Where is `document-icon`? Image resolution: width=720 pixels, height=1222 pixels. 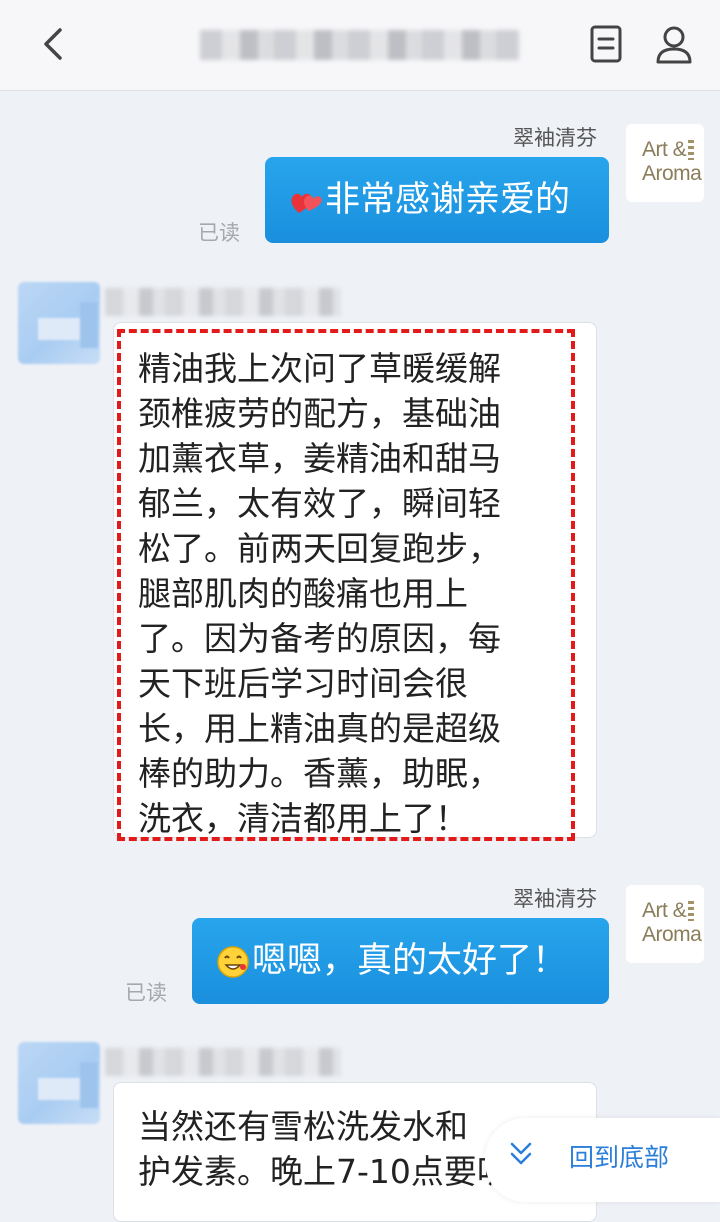 document-icon is located at coordinates (606, 44).